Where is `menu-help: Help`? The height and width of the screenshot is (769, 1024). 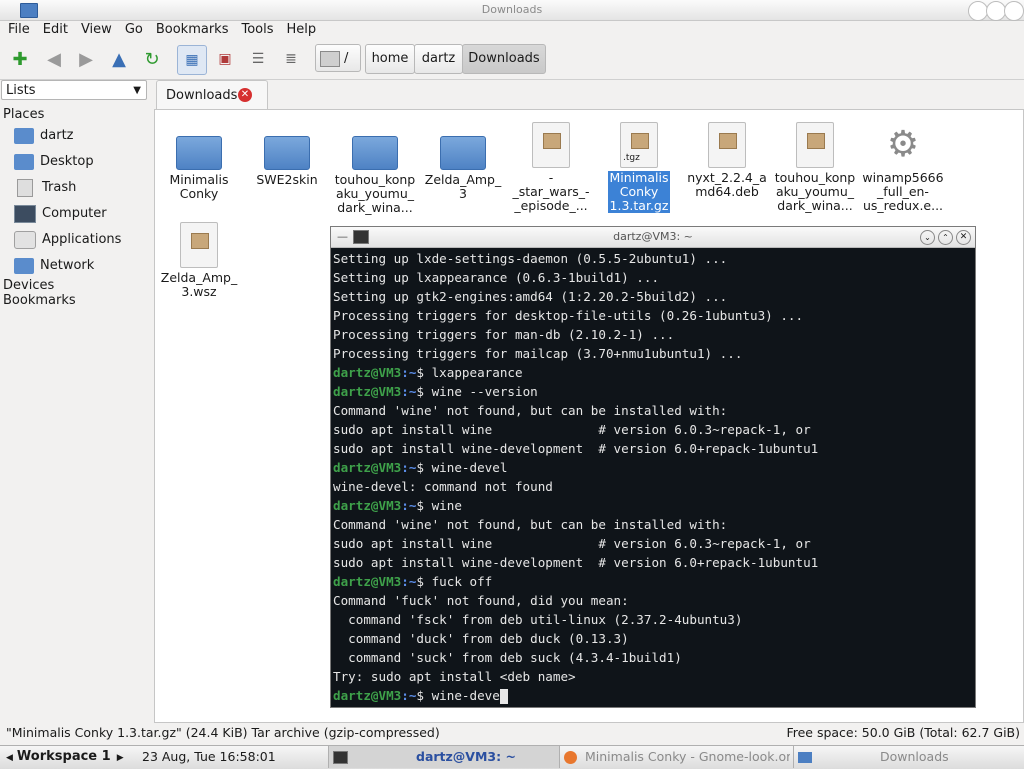 menu-help: Help is located at coordinates (302, 29).